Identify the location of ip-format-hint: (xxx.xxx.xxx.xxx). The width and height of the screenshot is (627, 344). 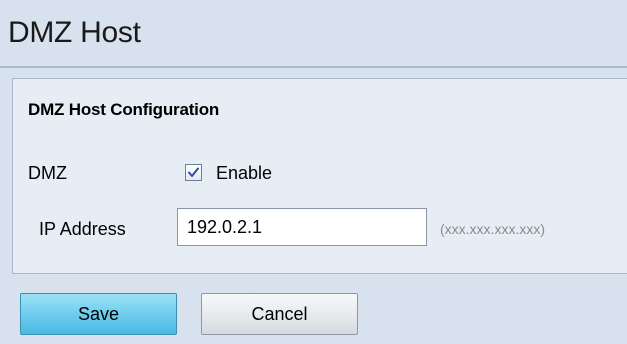
(492, 229).